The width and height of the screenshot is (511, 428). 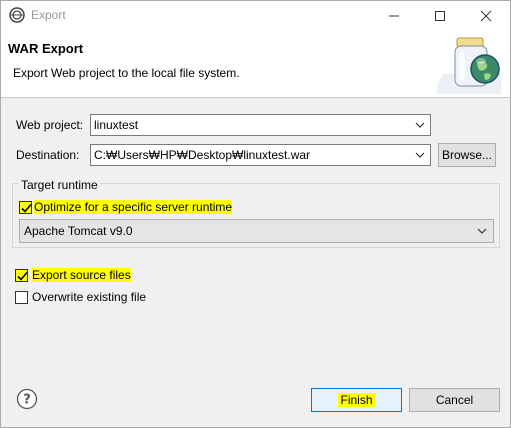 I want to click on window-title: Export, so click(x=48, y=15).